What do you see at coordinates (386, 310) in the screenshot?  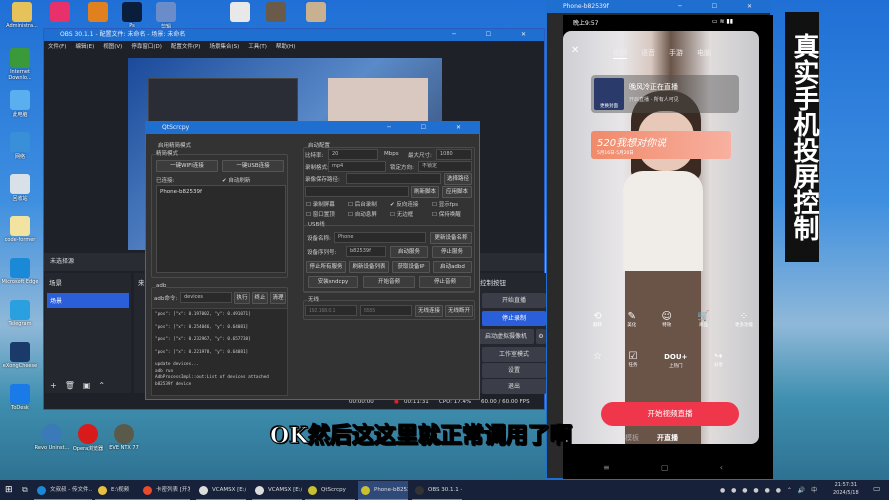 I see `port-input` at bounding box center [386, 310].